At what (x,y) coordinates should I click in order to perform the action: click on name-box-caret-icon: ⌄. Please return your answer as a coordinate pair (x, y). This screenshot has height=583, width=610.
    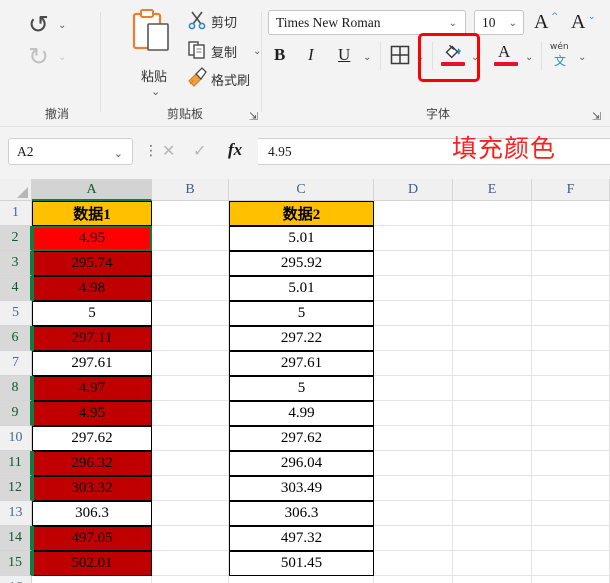
    Looking at the image, I should click on (118, 153).